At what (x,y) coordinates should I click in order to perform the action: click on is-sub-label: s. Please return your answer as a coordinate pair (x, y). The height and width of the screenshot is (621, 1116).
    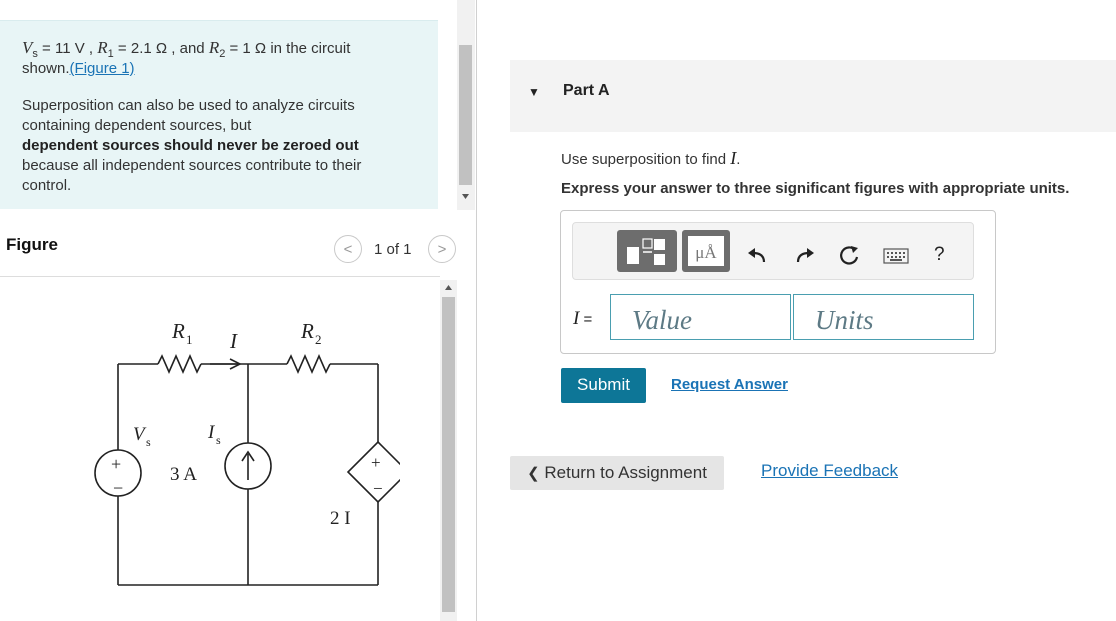
    Looking at the image, I should click on (218, 440).